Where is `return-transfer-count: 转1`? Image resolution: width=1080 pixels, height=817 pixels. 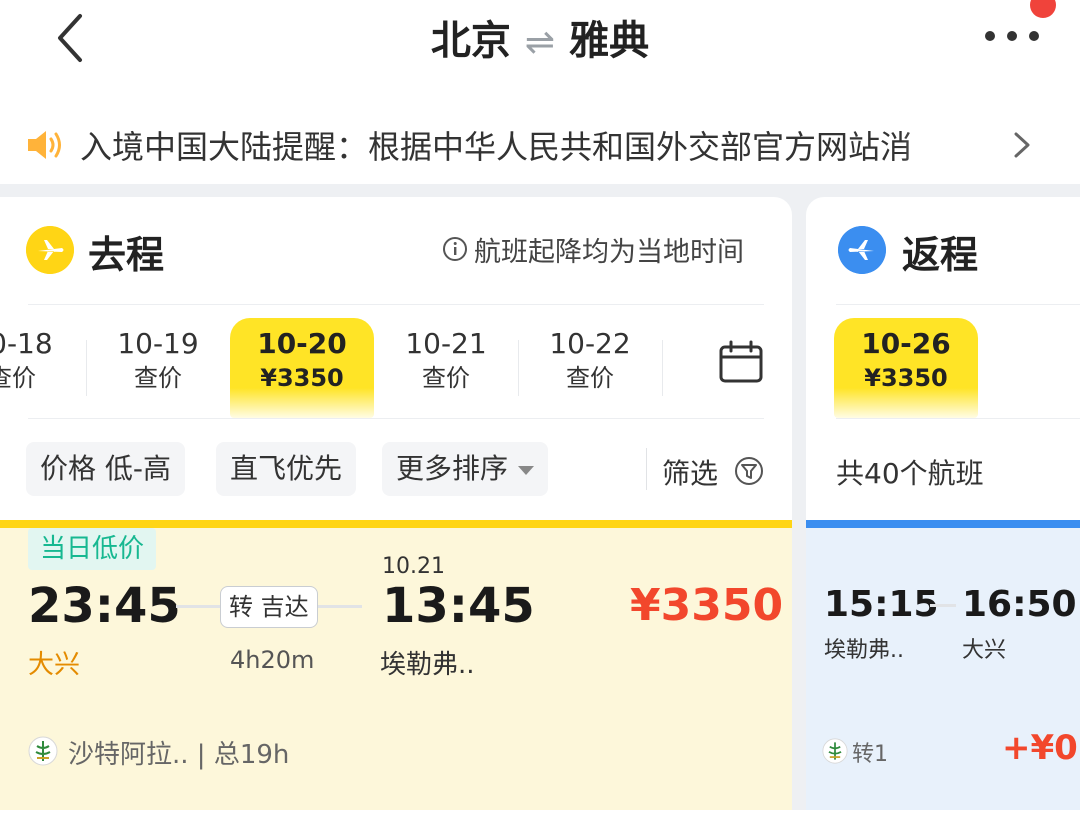
return-transfer-count: 转1 is located at coordinates (870, 754).